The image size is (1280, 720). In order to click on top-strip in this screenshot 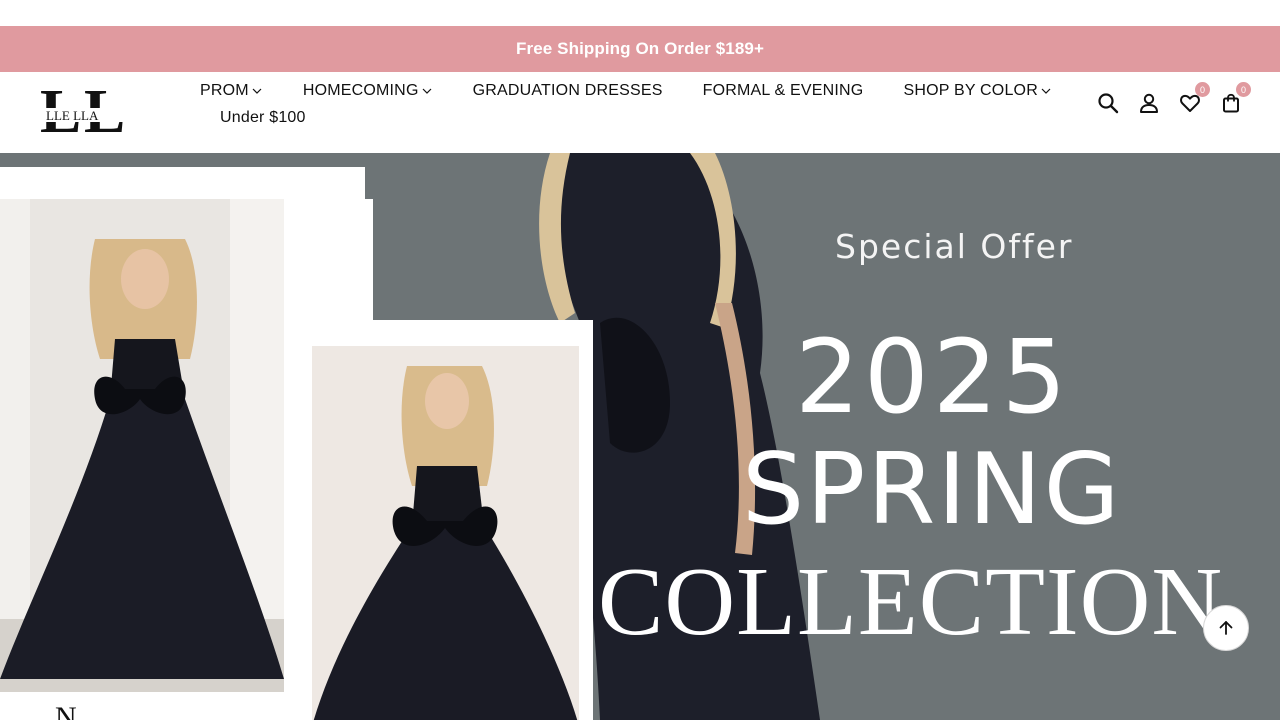, I will do `click(640, 13)`.